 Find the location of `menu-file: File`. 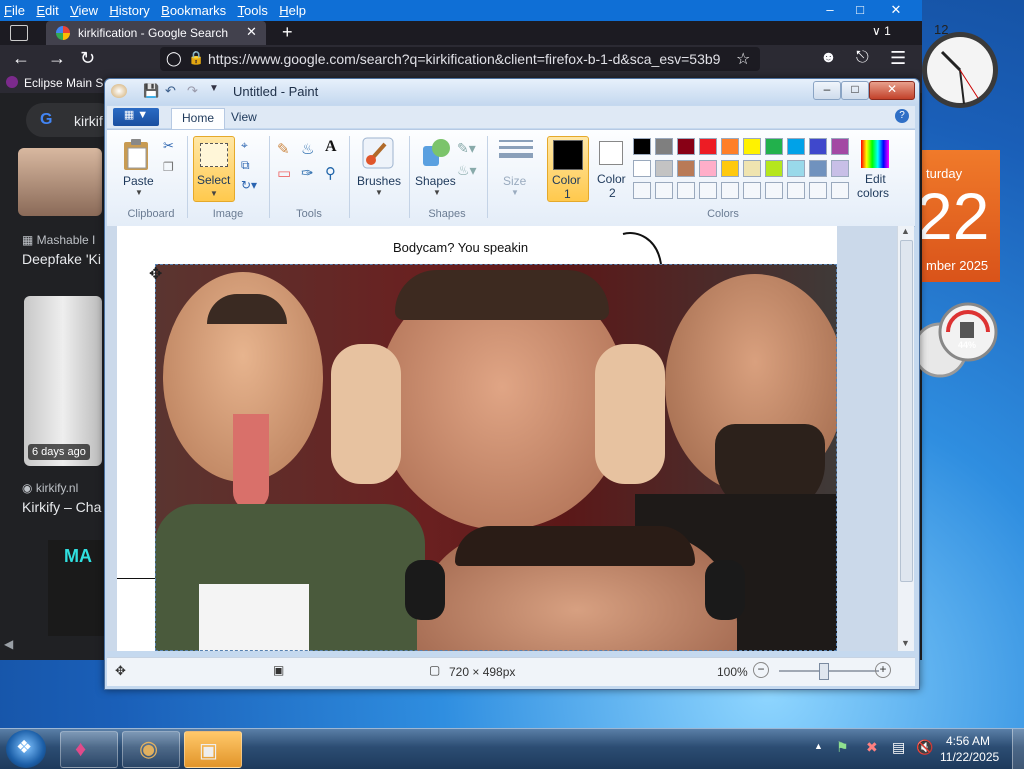

menu-file: File is located at coordinates (14, 9).